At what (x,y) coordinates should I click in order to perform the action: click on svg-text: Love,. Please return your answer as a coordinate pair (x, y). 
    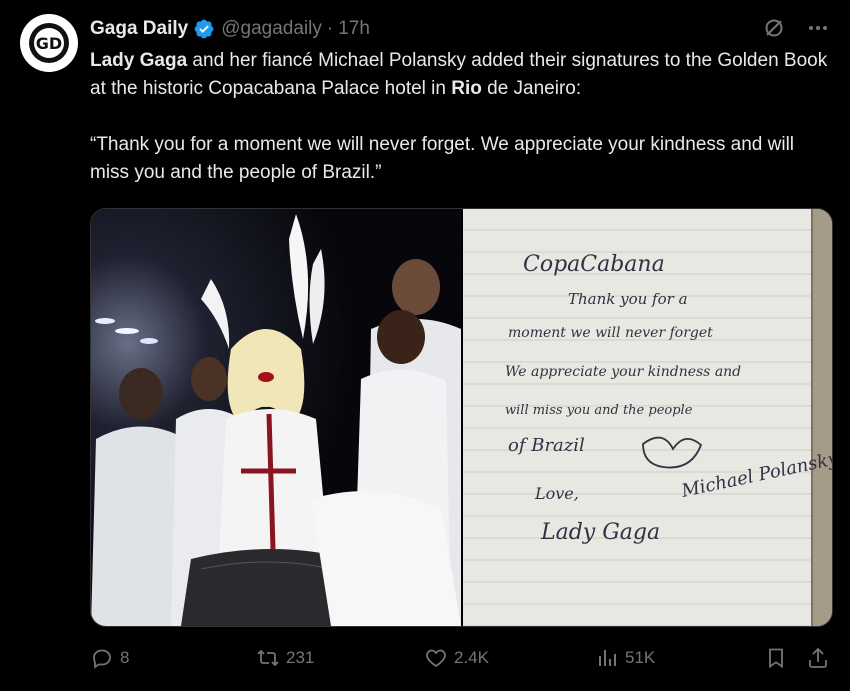
    Looking at the image, I should click on (556, 493).